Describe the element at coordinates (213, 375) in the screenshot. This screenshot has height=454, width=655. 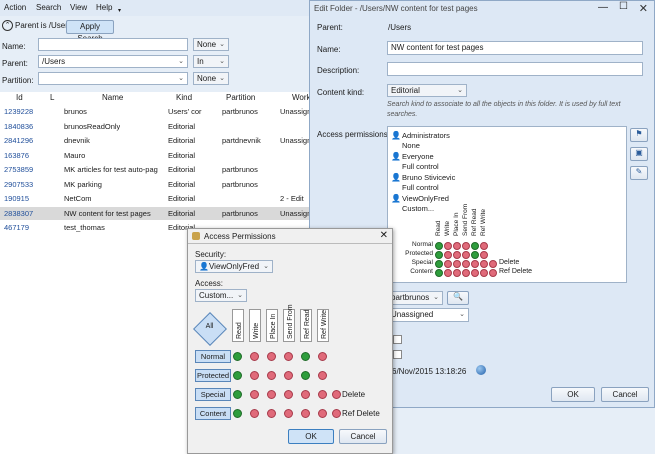
I see `row-button-protected: Protected` at that location.